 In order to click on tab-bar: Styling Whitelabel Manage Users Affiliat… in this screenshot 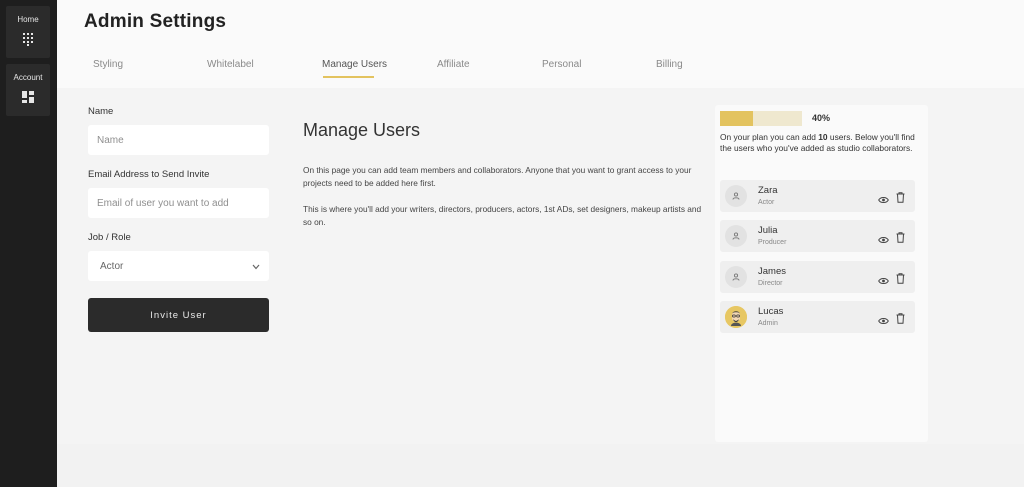, I will do `click(540, 68)`.